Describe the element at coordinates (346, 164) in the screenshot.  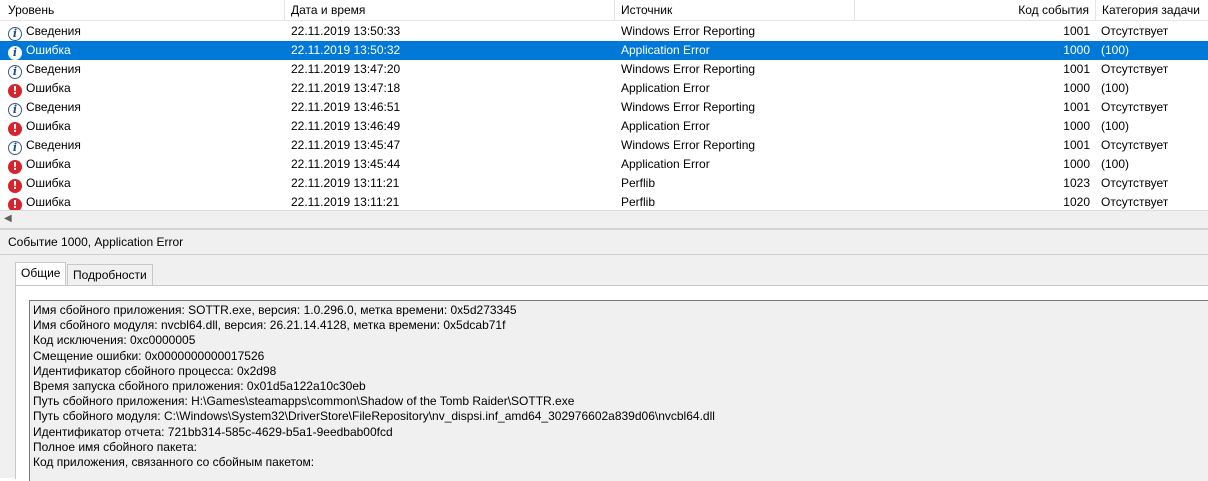
I see `date-cell: 22.11.2019 13:45:44` at that location.